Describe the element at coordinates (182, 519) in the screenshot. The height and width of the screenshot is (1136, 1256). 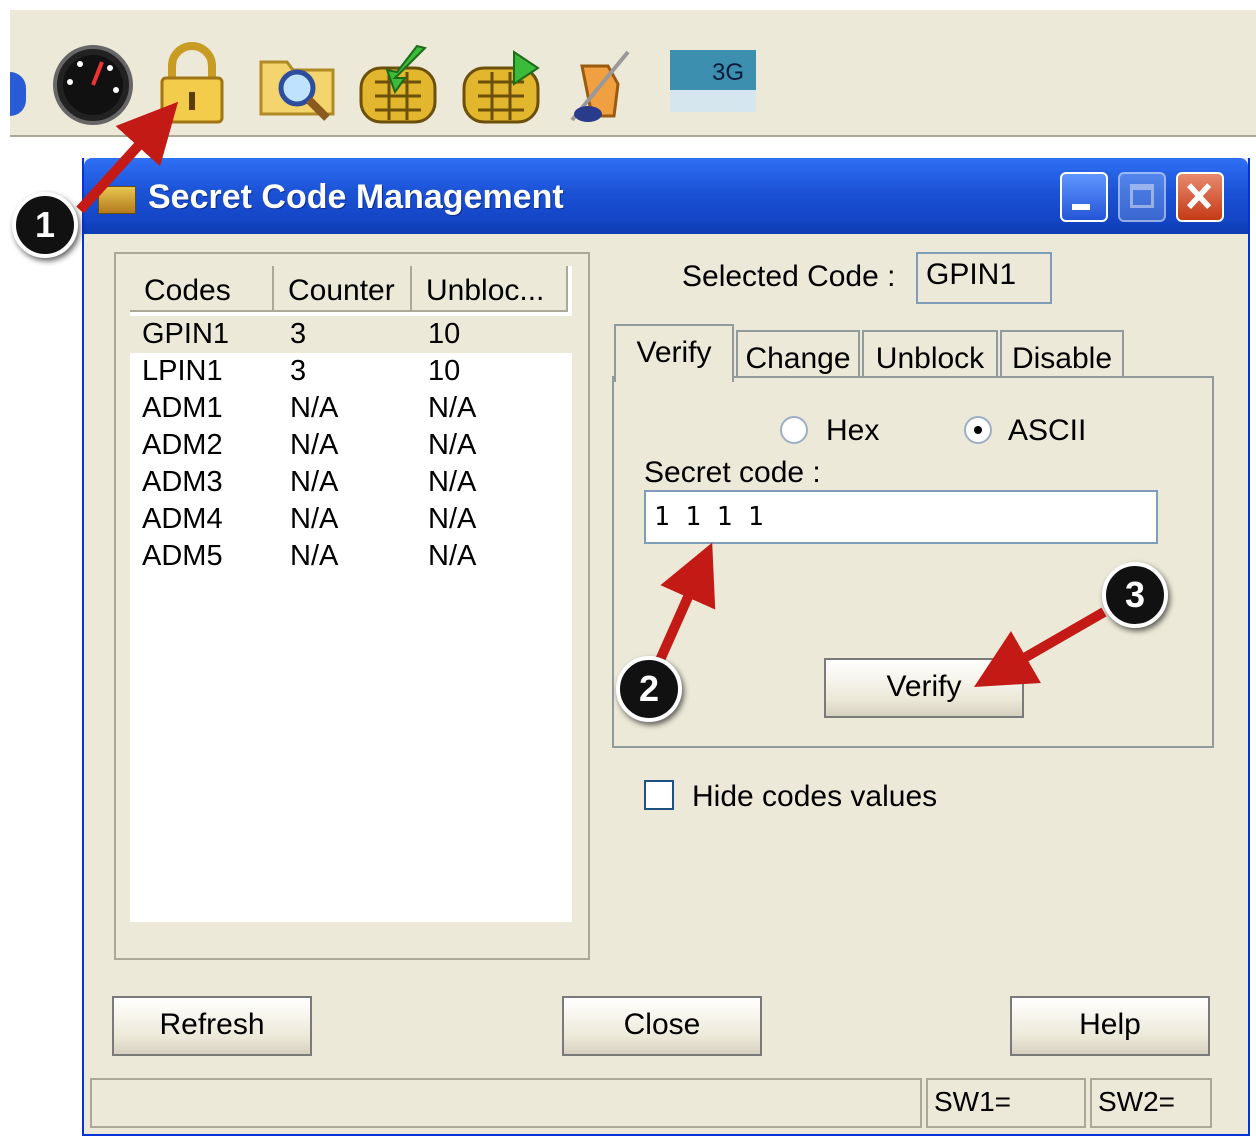
I see `code-name: ADM4` at that location.